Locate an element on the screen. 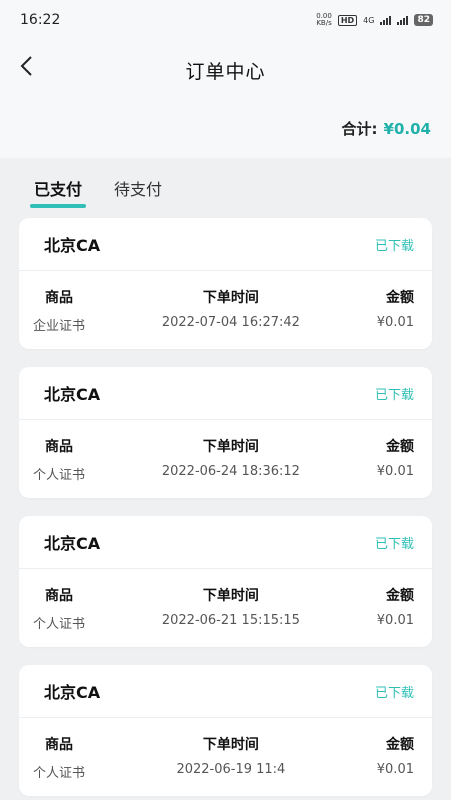 The image size is (451, 800). status-bar: 16:22 0.00 KB/s HD 4G 82 is located at coordinates (225, 20).